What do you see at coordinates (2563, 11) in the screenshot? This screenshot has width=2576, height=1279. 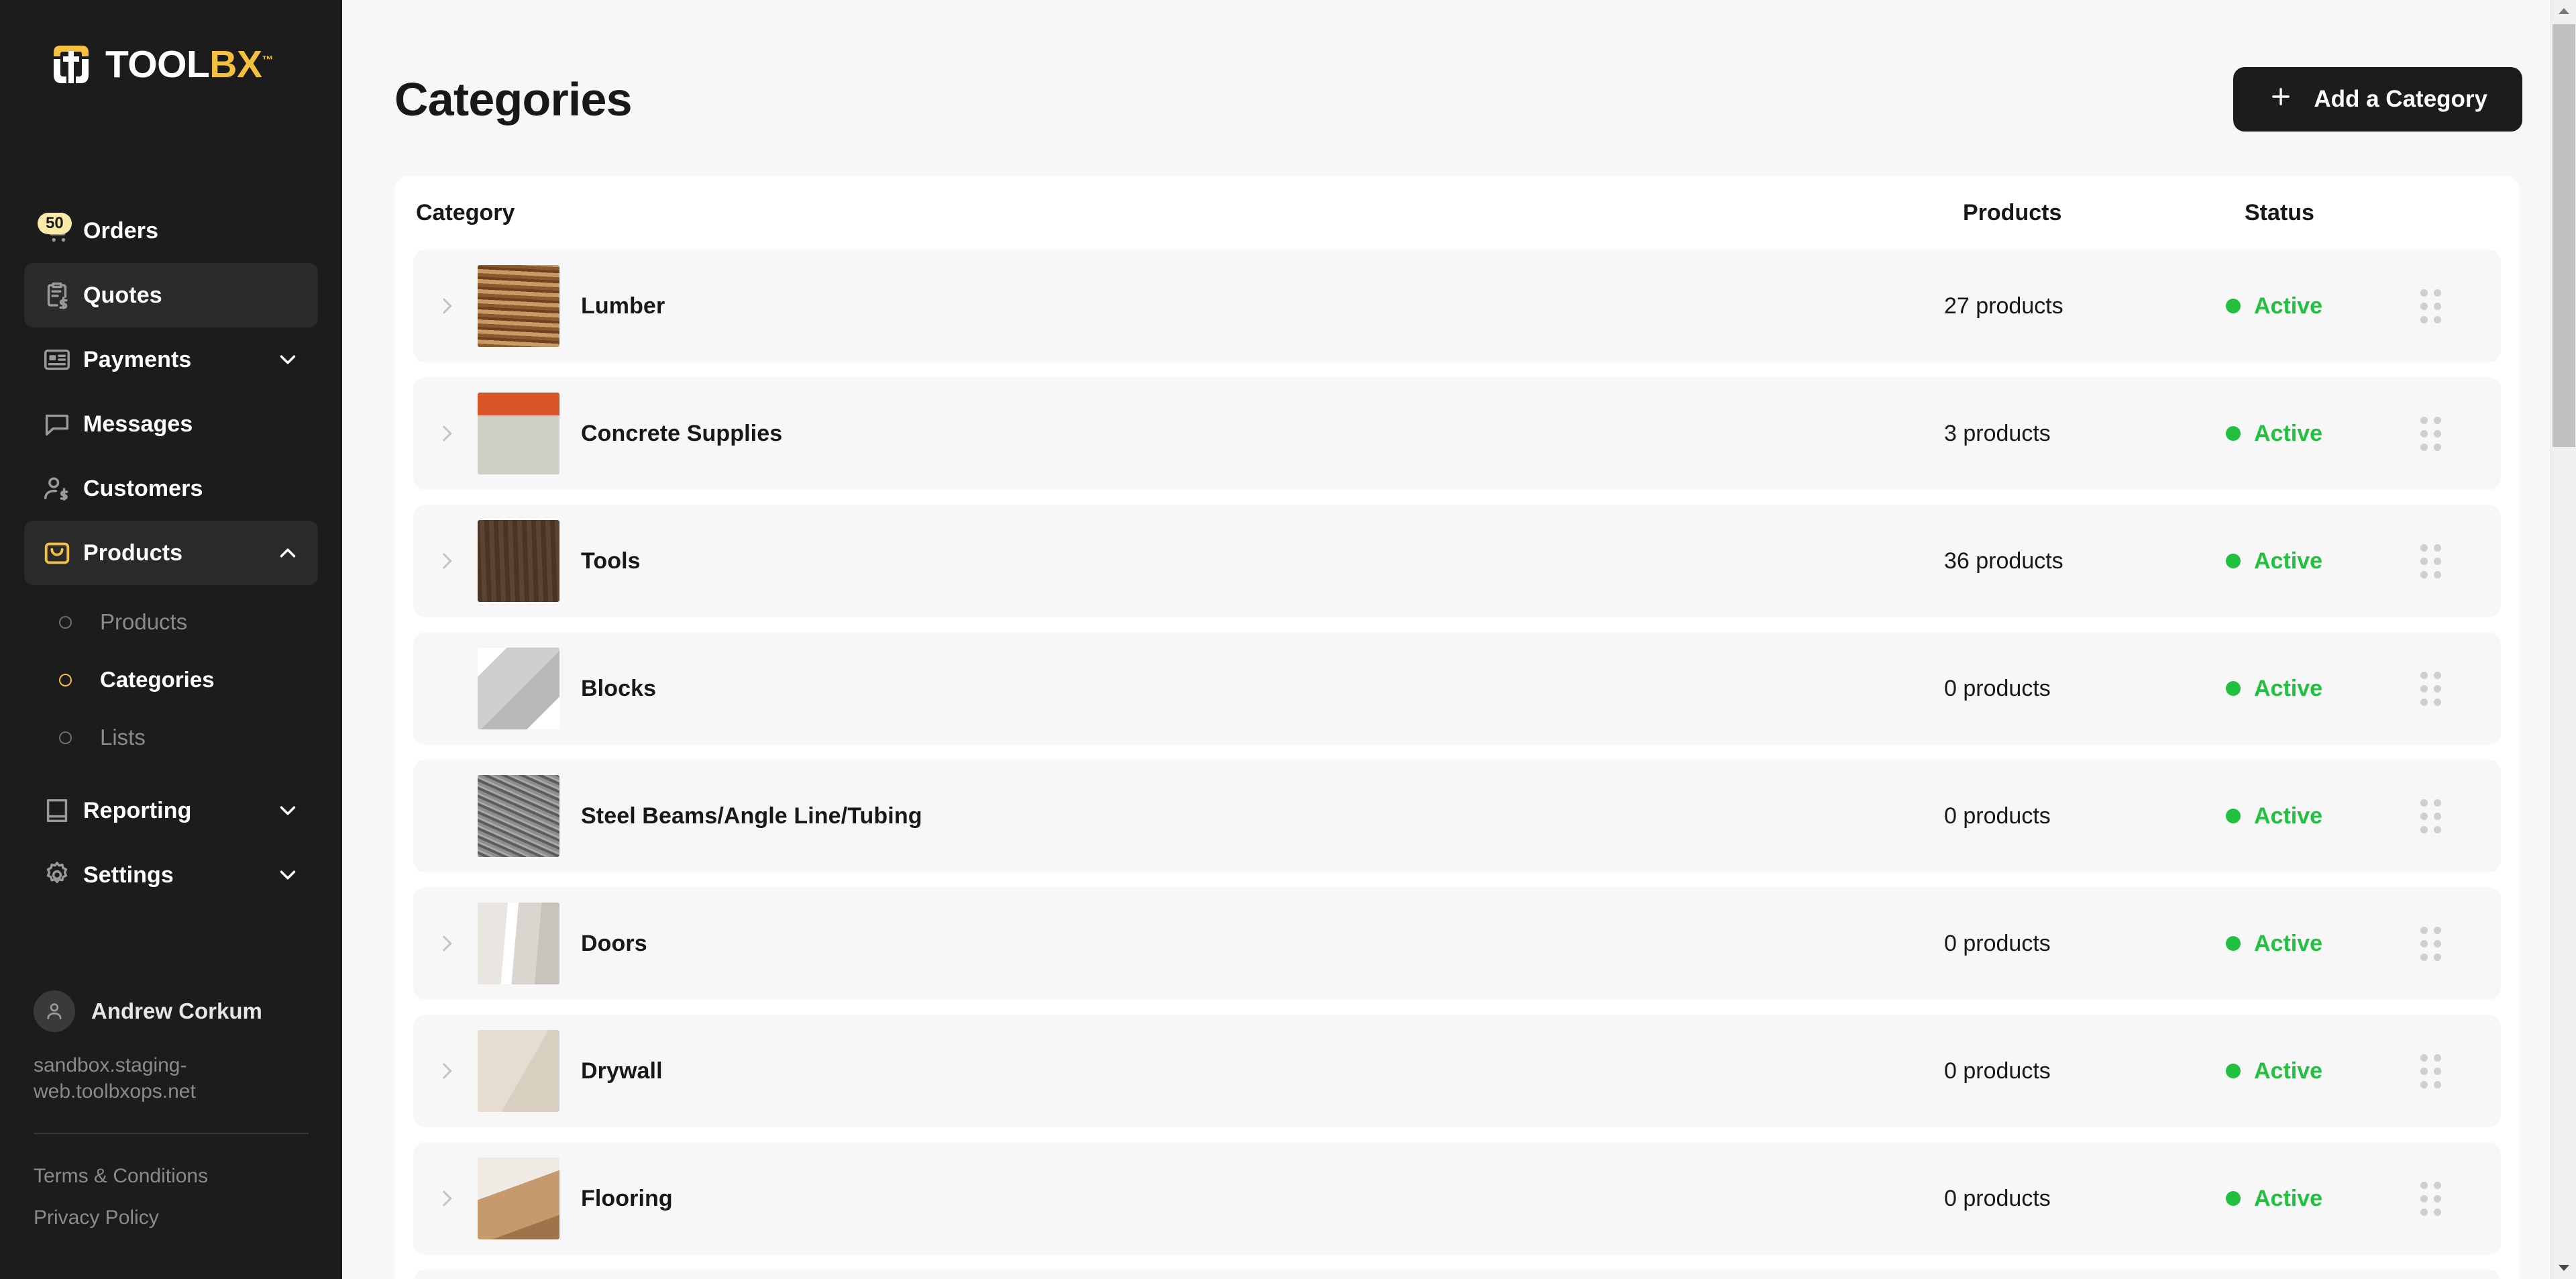 I see `scroll-up-arrow` at bounding box center [2563, 11].